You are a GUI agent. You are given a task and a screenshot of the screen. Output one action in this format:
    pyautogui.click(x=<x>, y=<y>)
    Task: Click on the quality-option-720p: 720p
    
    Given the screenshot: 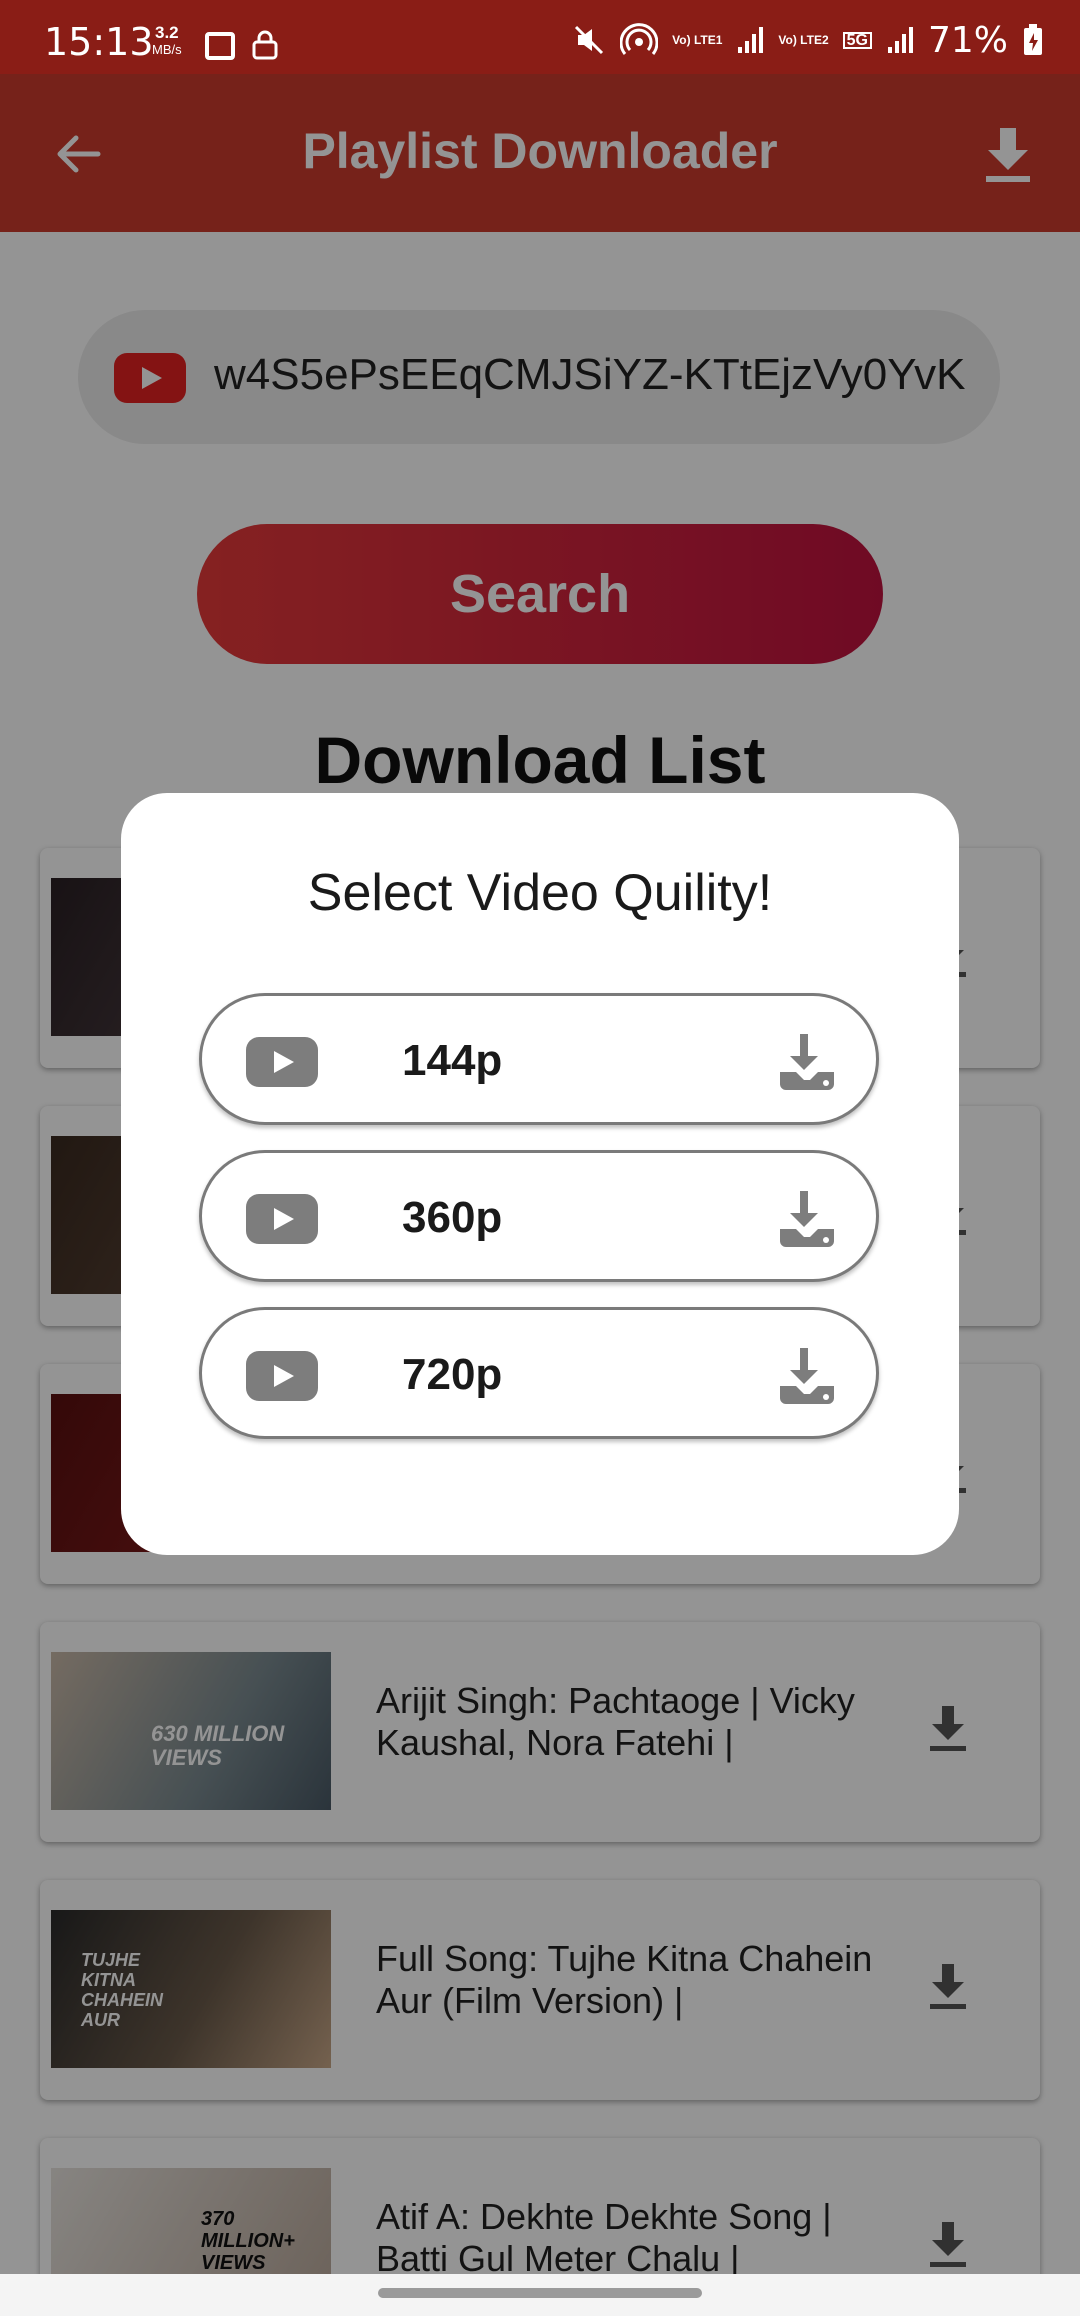 What is the action you would take?
    pyautogui.click(x=539, y=1373)
    